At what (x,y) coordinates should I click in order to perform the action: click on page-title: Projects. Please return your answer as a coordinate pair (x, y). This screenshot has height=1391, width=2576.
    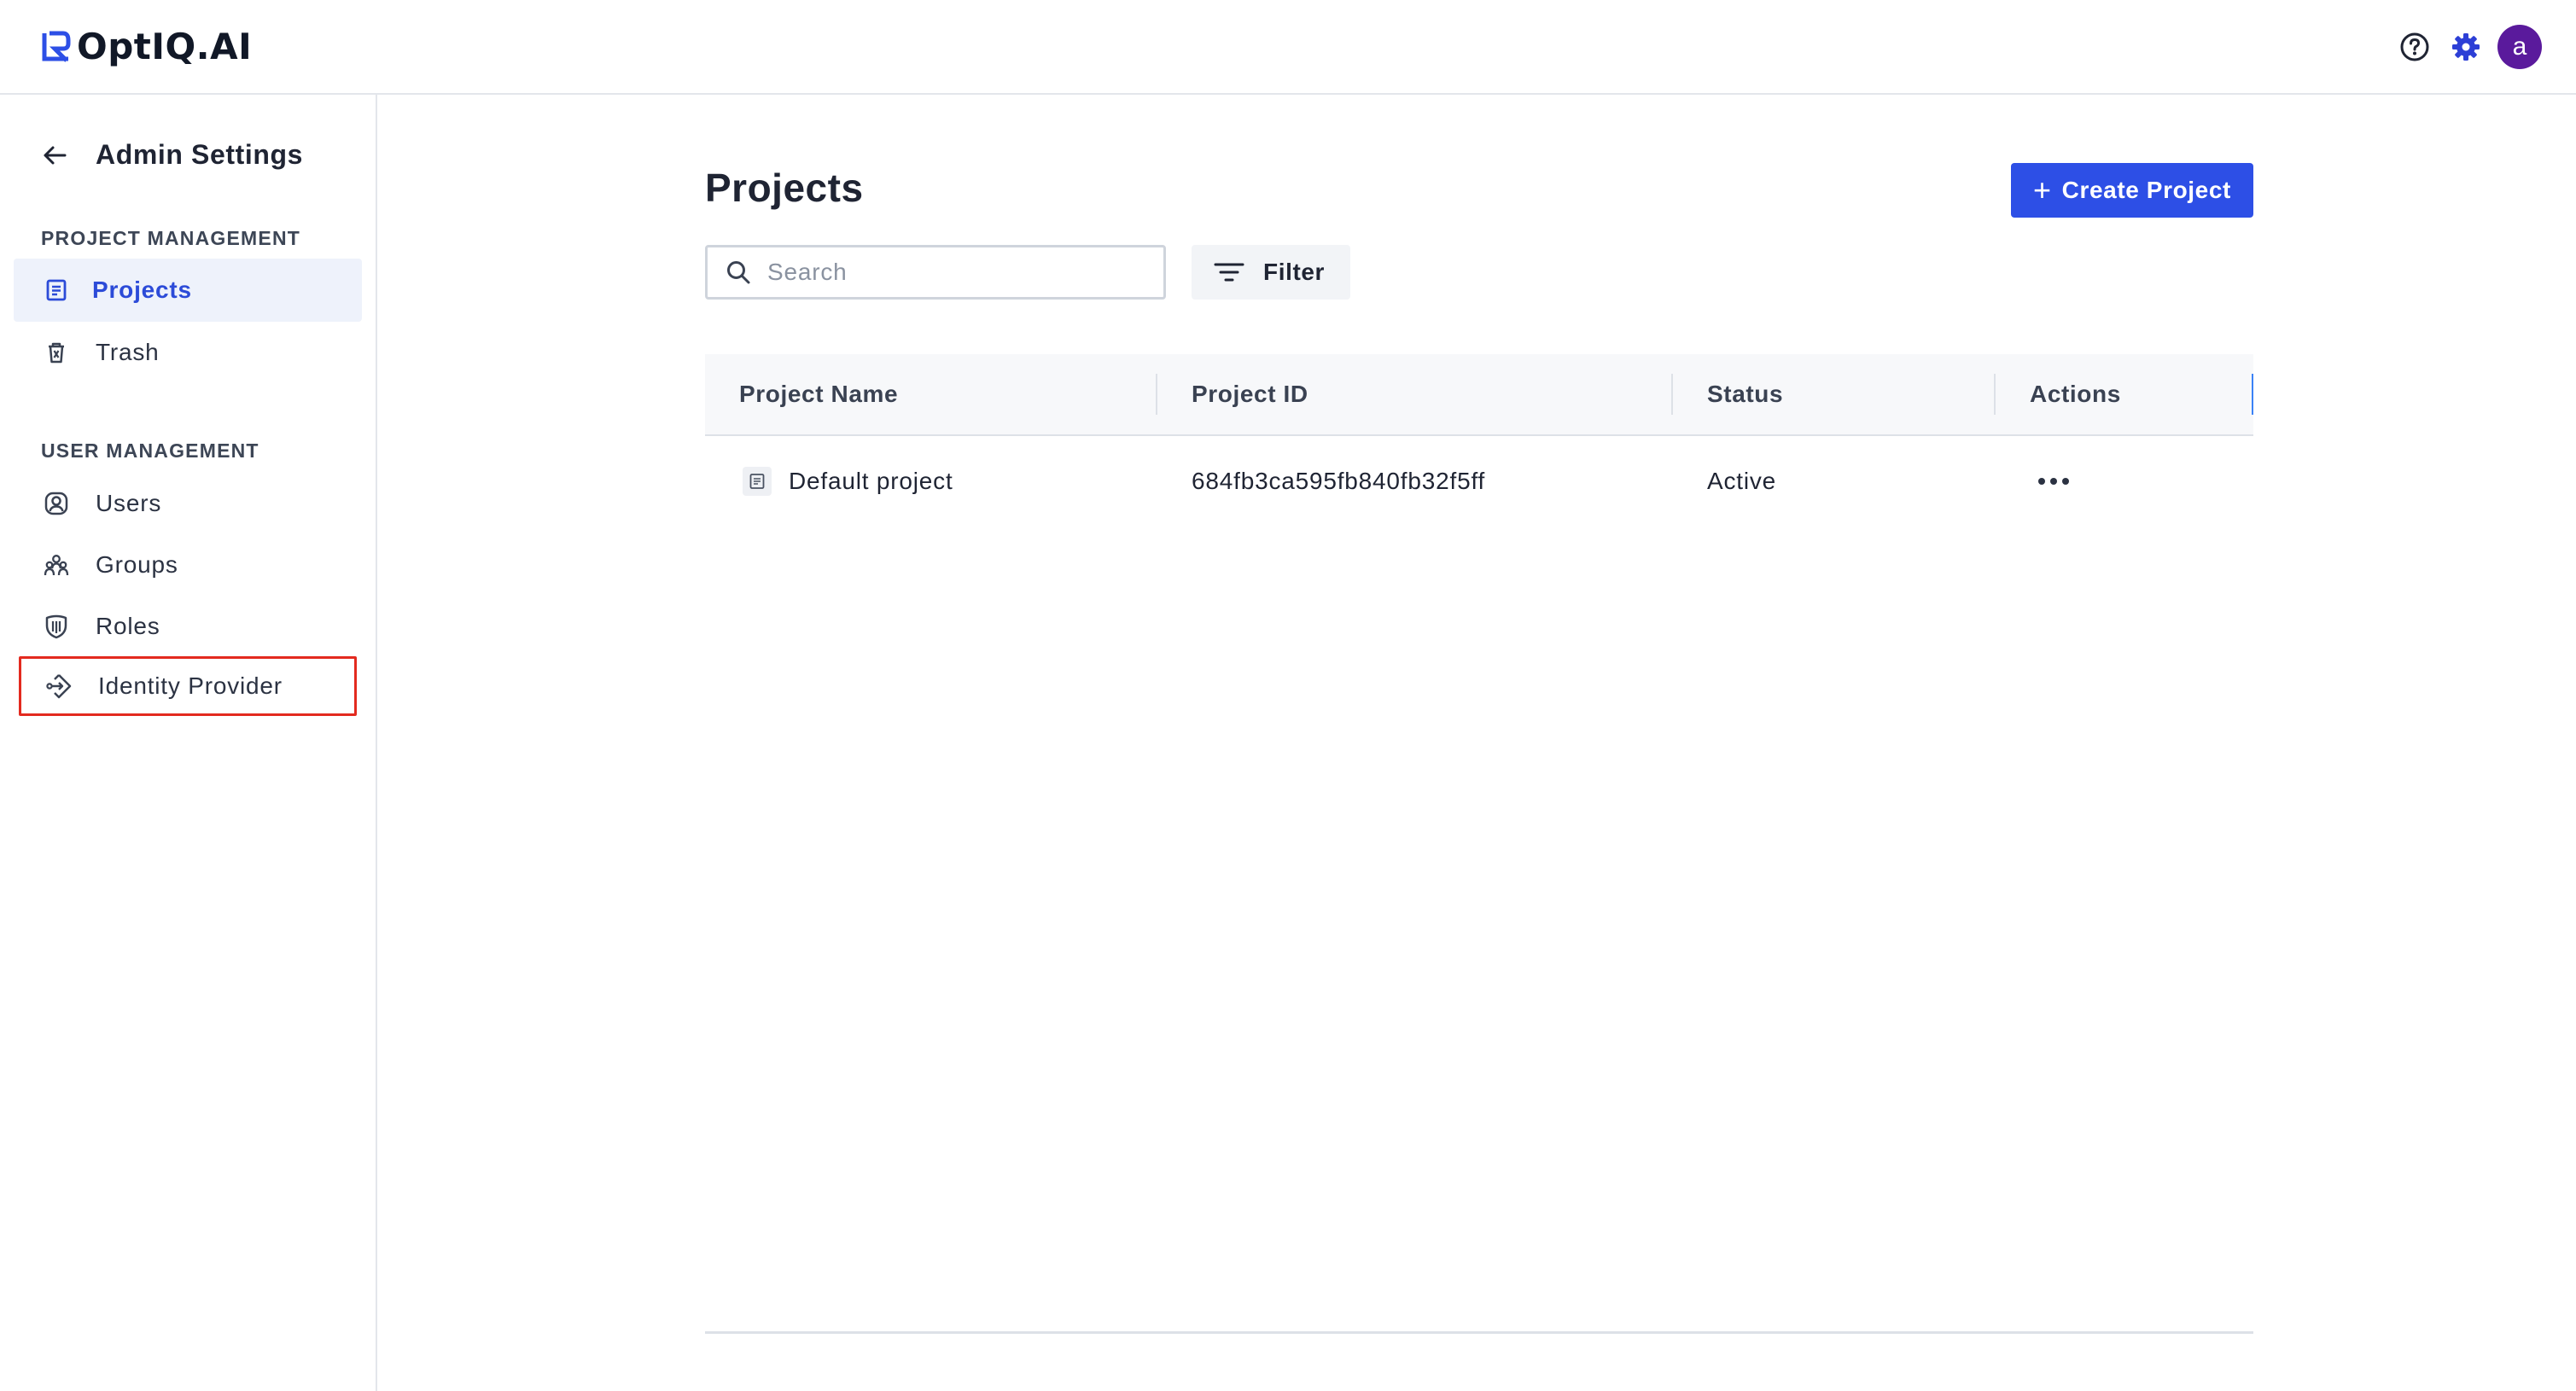
    Looking at the image, I should click on (784, 188).